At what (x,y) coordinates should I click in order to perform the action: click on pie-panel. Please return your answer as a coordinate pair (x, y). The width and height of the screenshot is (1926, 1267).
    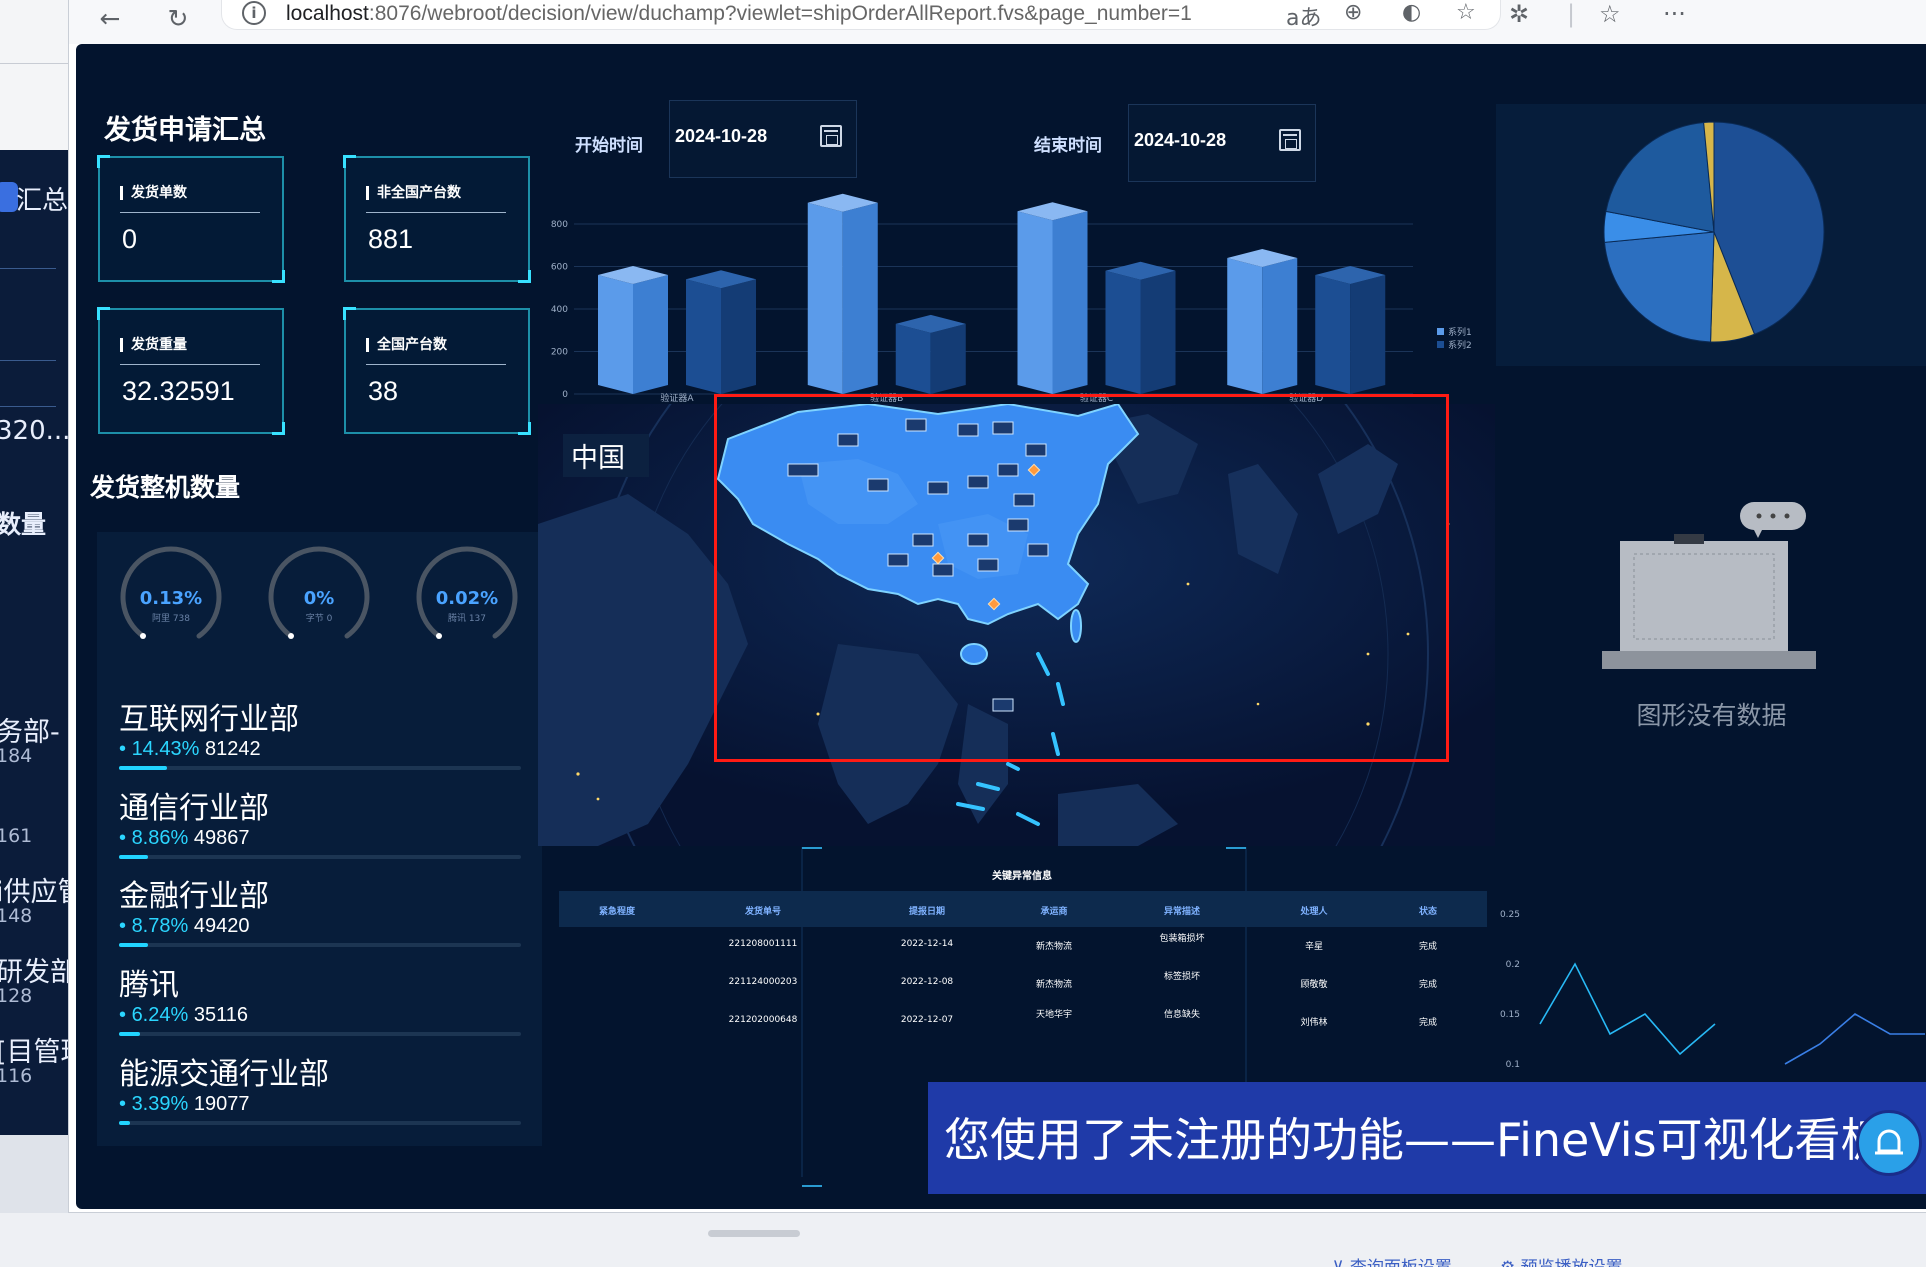
    Looking at the image, I should click on (1711, 235).